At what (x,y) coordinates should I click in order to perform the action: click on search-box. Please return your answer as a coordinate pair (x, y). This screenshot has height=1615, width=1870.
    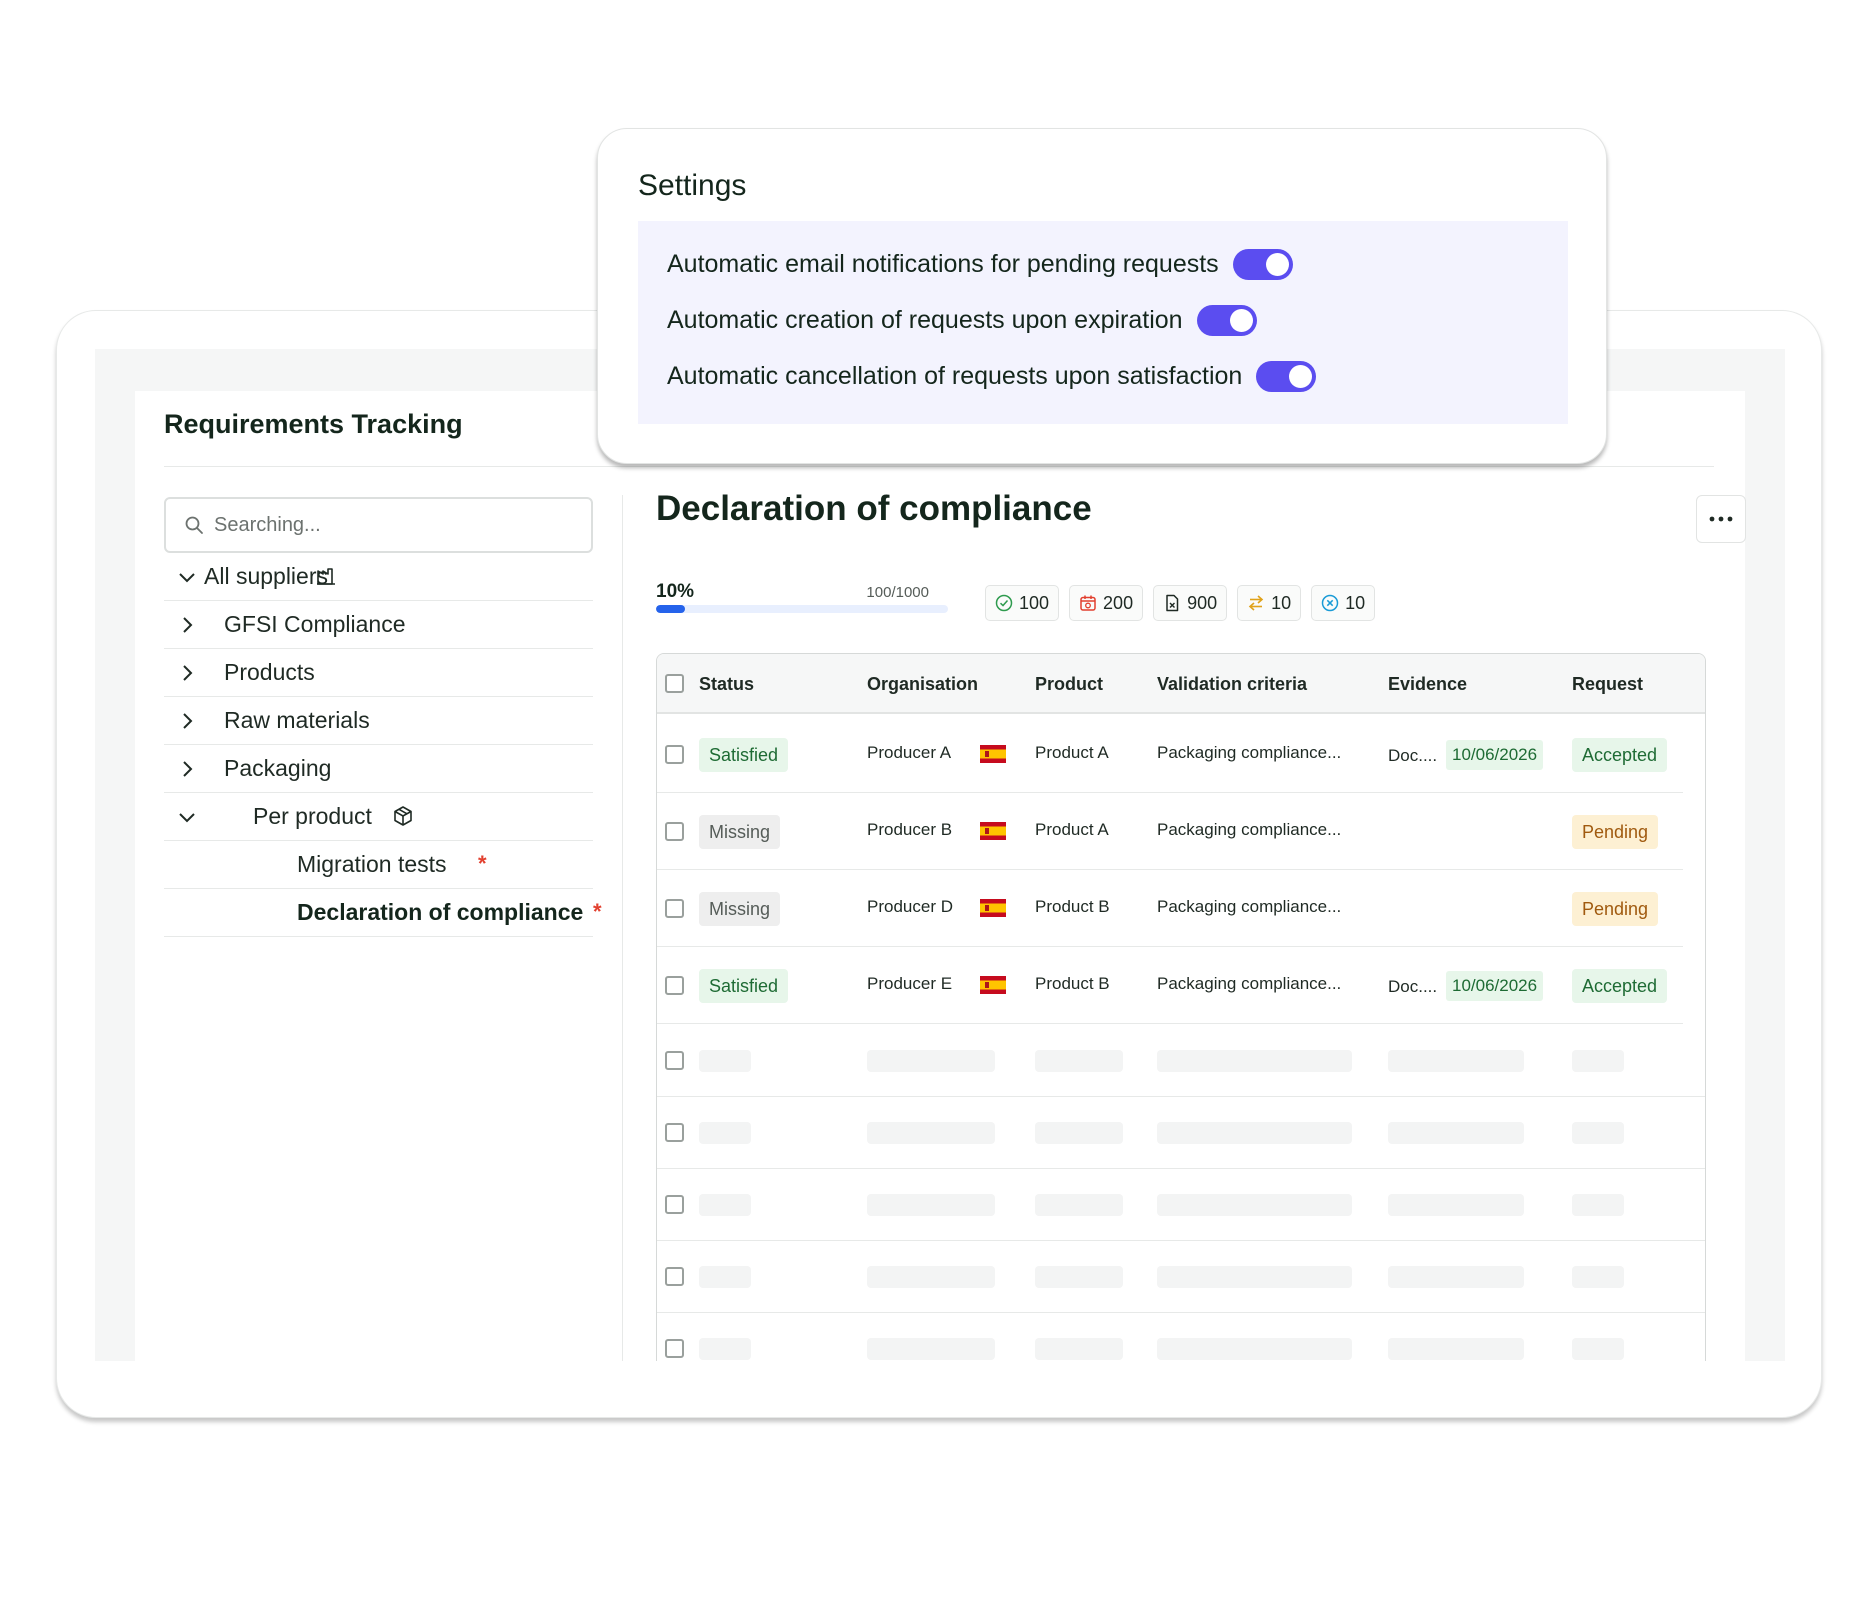
    Looking at the image, I should click on (378, 525).